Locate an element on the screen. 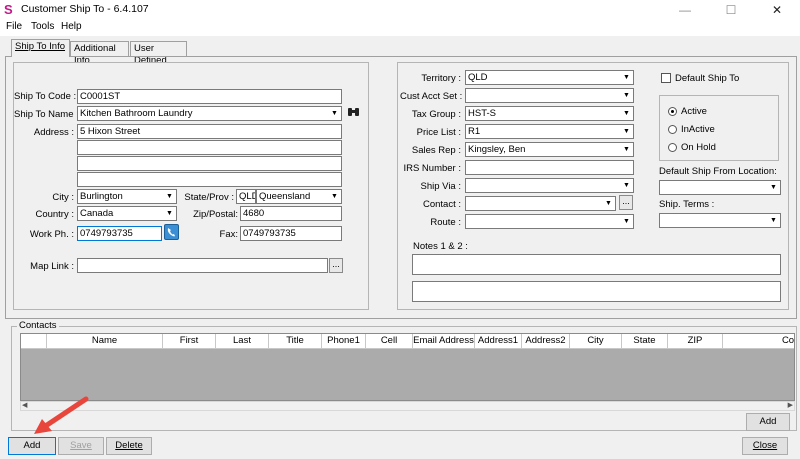 The height and width of the screenshot is (459, 800). ship-to-name-value: Kitchen Bathroom Laundry is located at coordinates (136, 113).